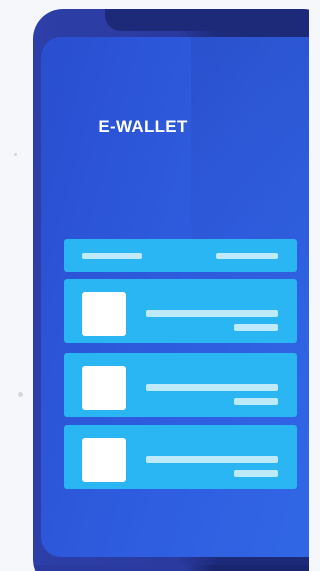  What do you see at coordinates (180, 255) in the screenshot?
I see `list-header` at bounding box center [180, 255].